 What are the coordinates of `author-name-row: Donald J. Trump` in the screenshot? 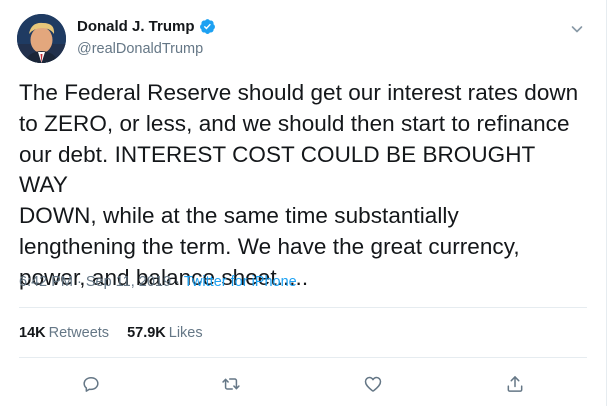 It's located at (146, 26).